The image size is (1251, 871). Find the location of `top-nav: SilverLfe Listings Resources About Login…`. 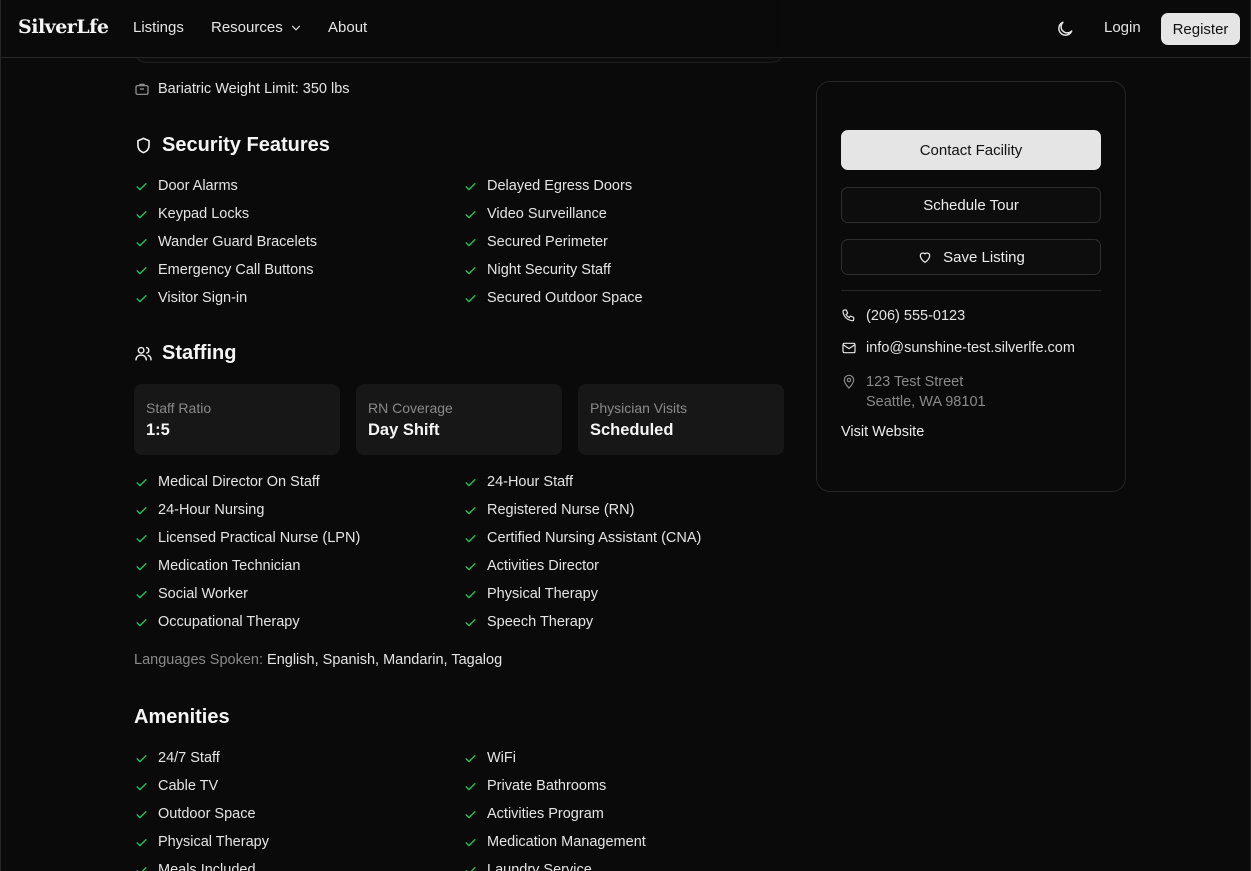

top-nav: SilverLfe Listings Resources About Login… is located at coordinates (625, 29).